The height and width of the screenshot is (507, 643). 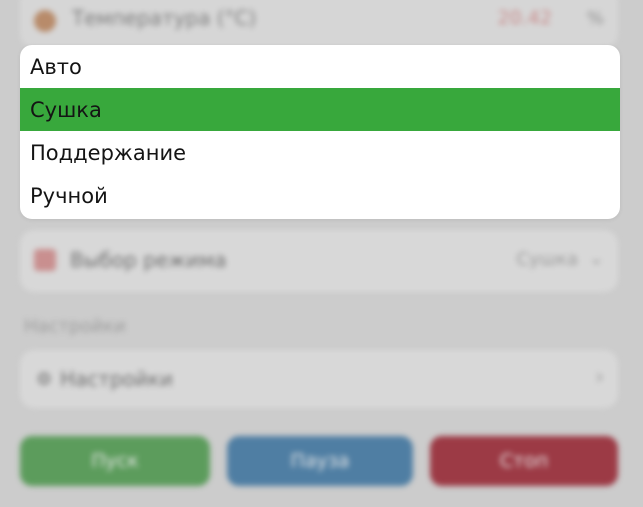 What do you see at coordinates (320, 152) in the screenshot?
I see `dropdown-option-maintain: Поддержание` at bounding box center [320, 152].